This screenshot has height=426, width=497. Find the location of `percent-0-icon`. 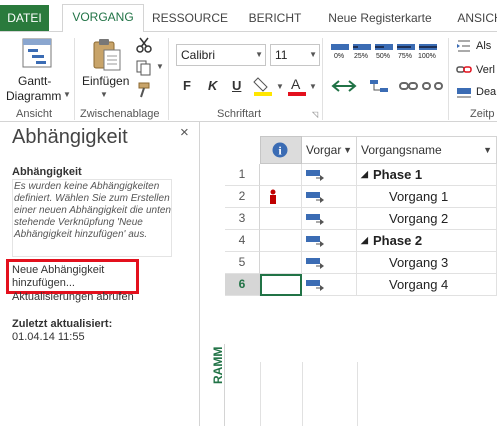

percent-0-icon is located at coordinates (340, 47).